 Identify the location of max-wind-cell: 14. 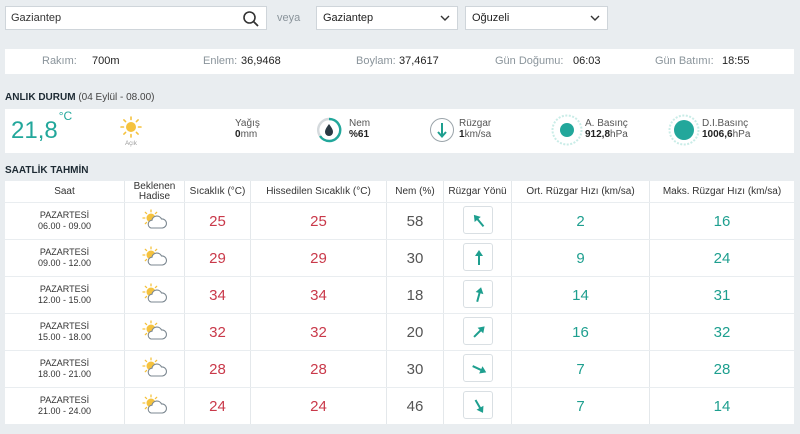
(721, 406).